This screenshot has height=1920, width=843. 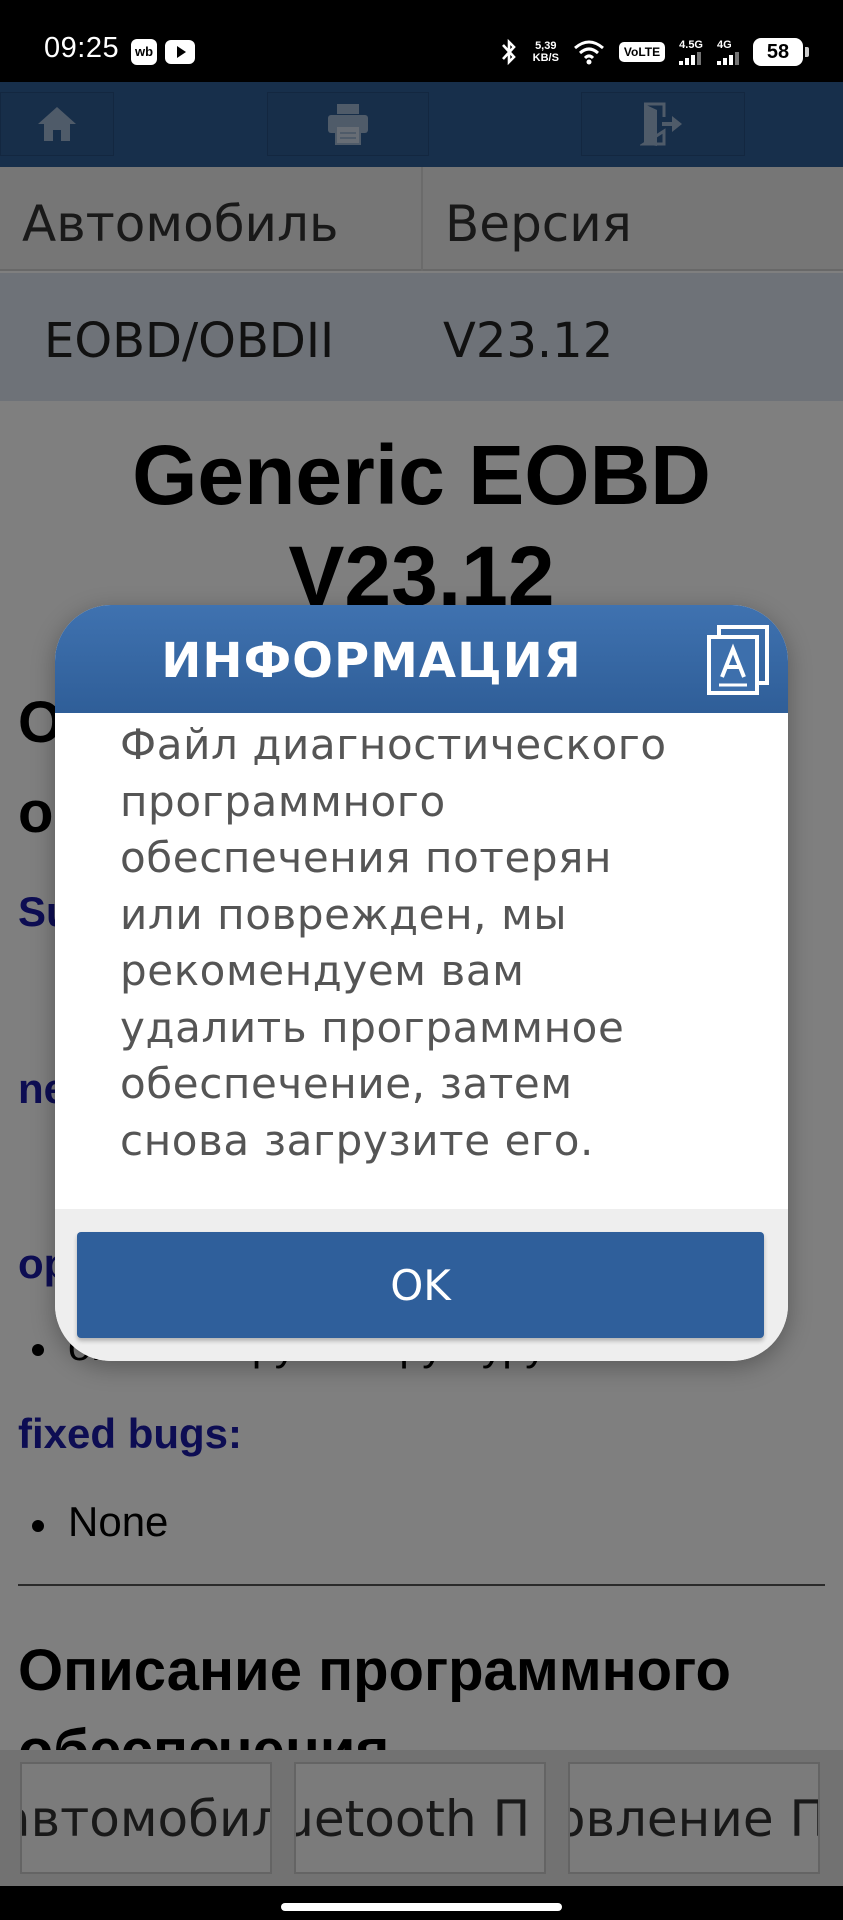 I want to click on signal-sim1-icon: 4.5G, so click(x=691, y=52).